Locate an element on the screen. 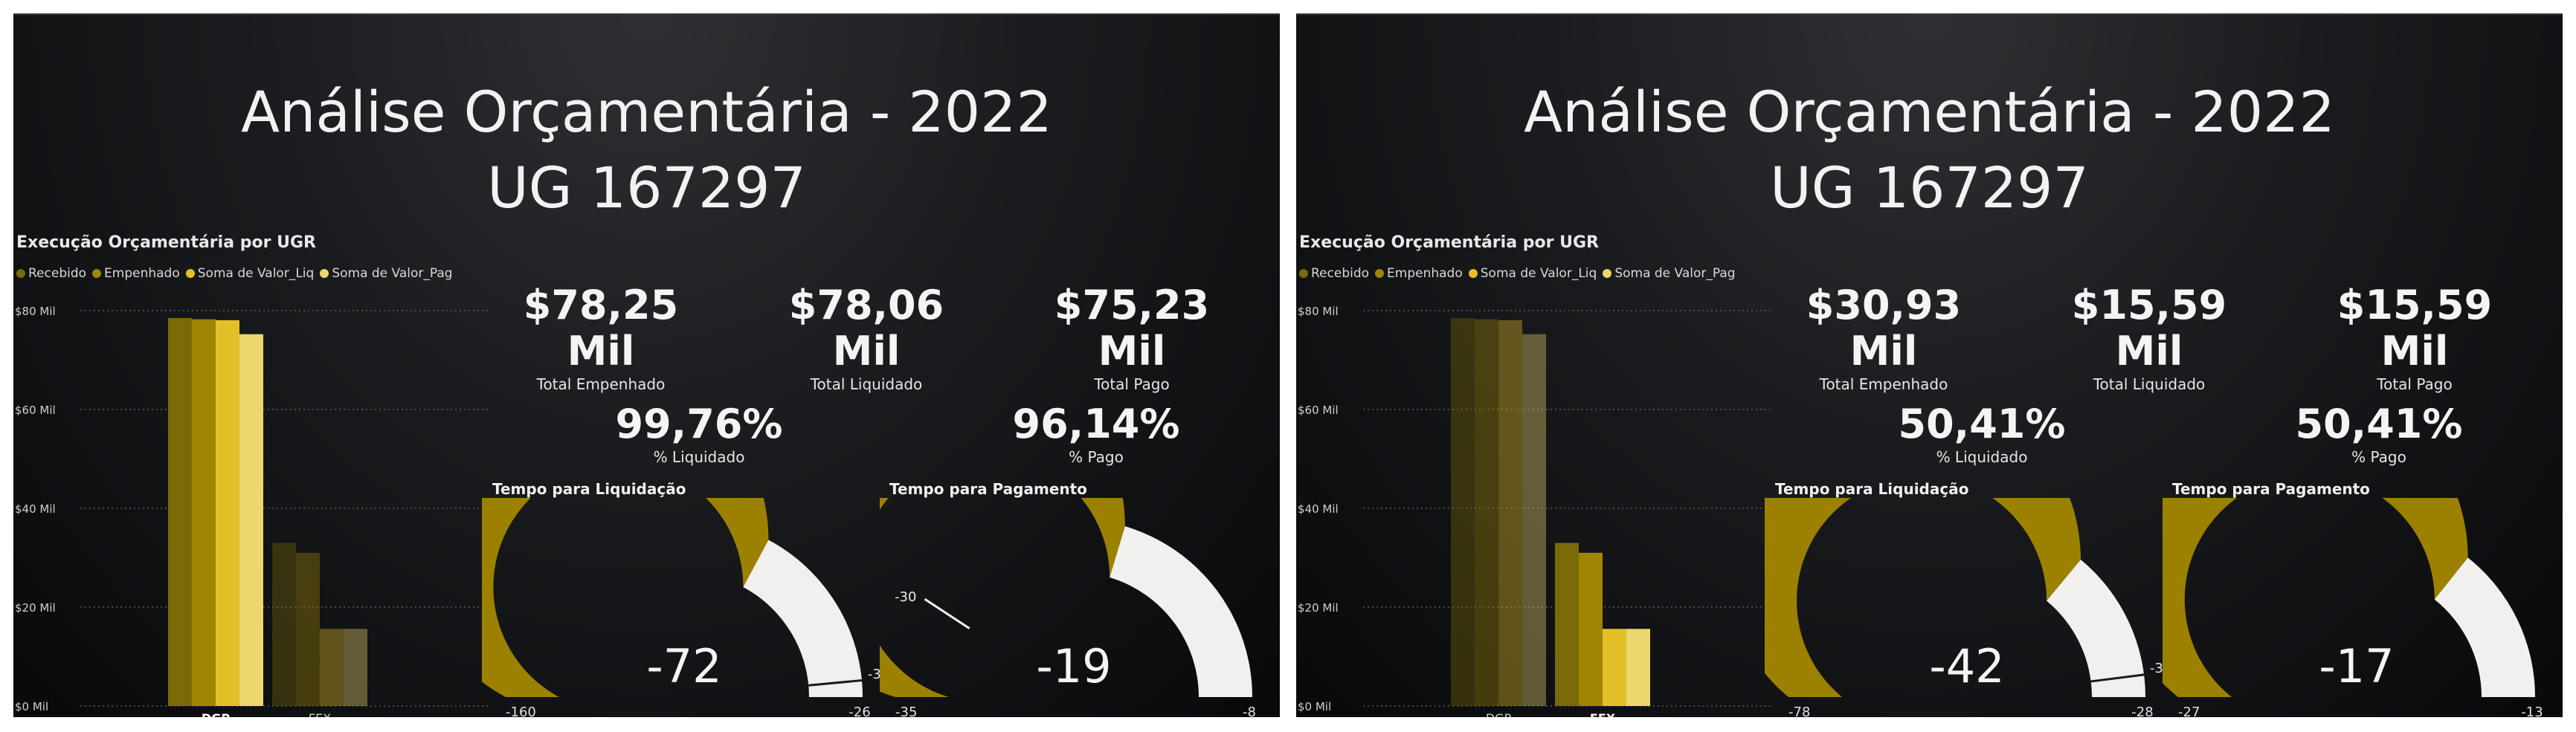 The image size is (2576, 732). gauge-max-label: -28 is located at coordinates (2142, 711).